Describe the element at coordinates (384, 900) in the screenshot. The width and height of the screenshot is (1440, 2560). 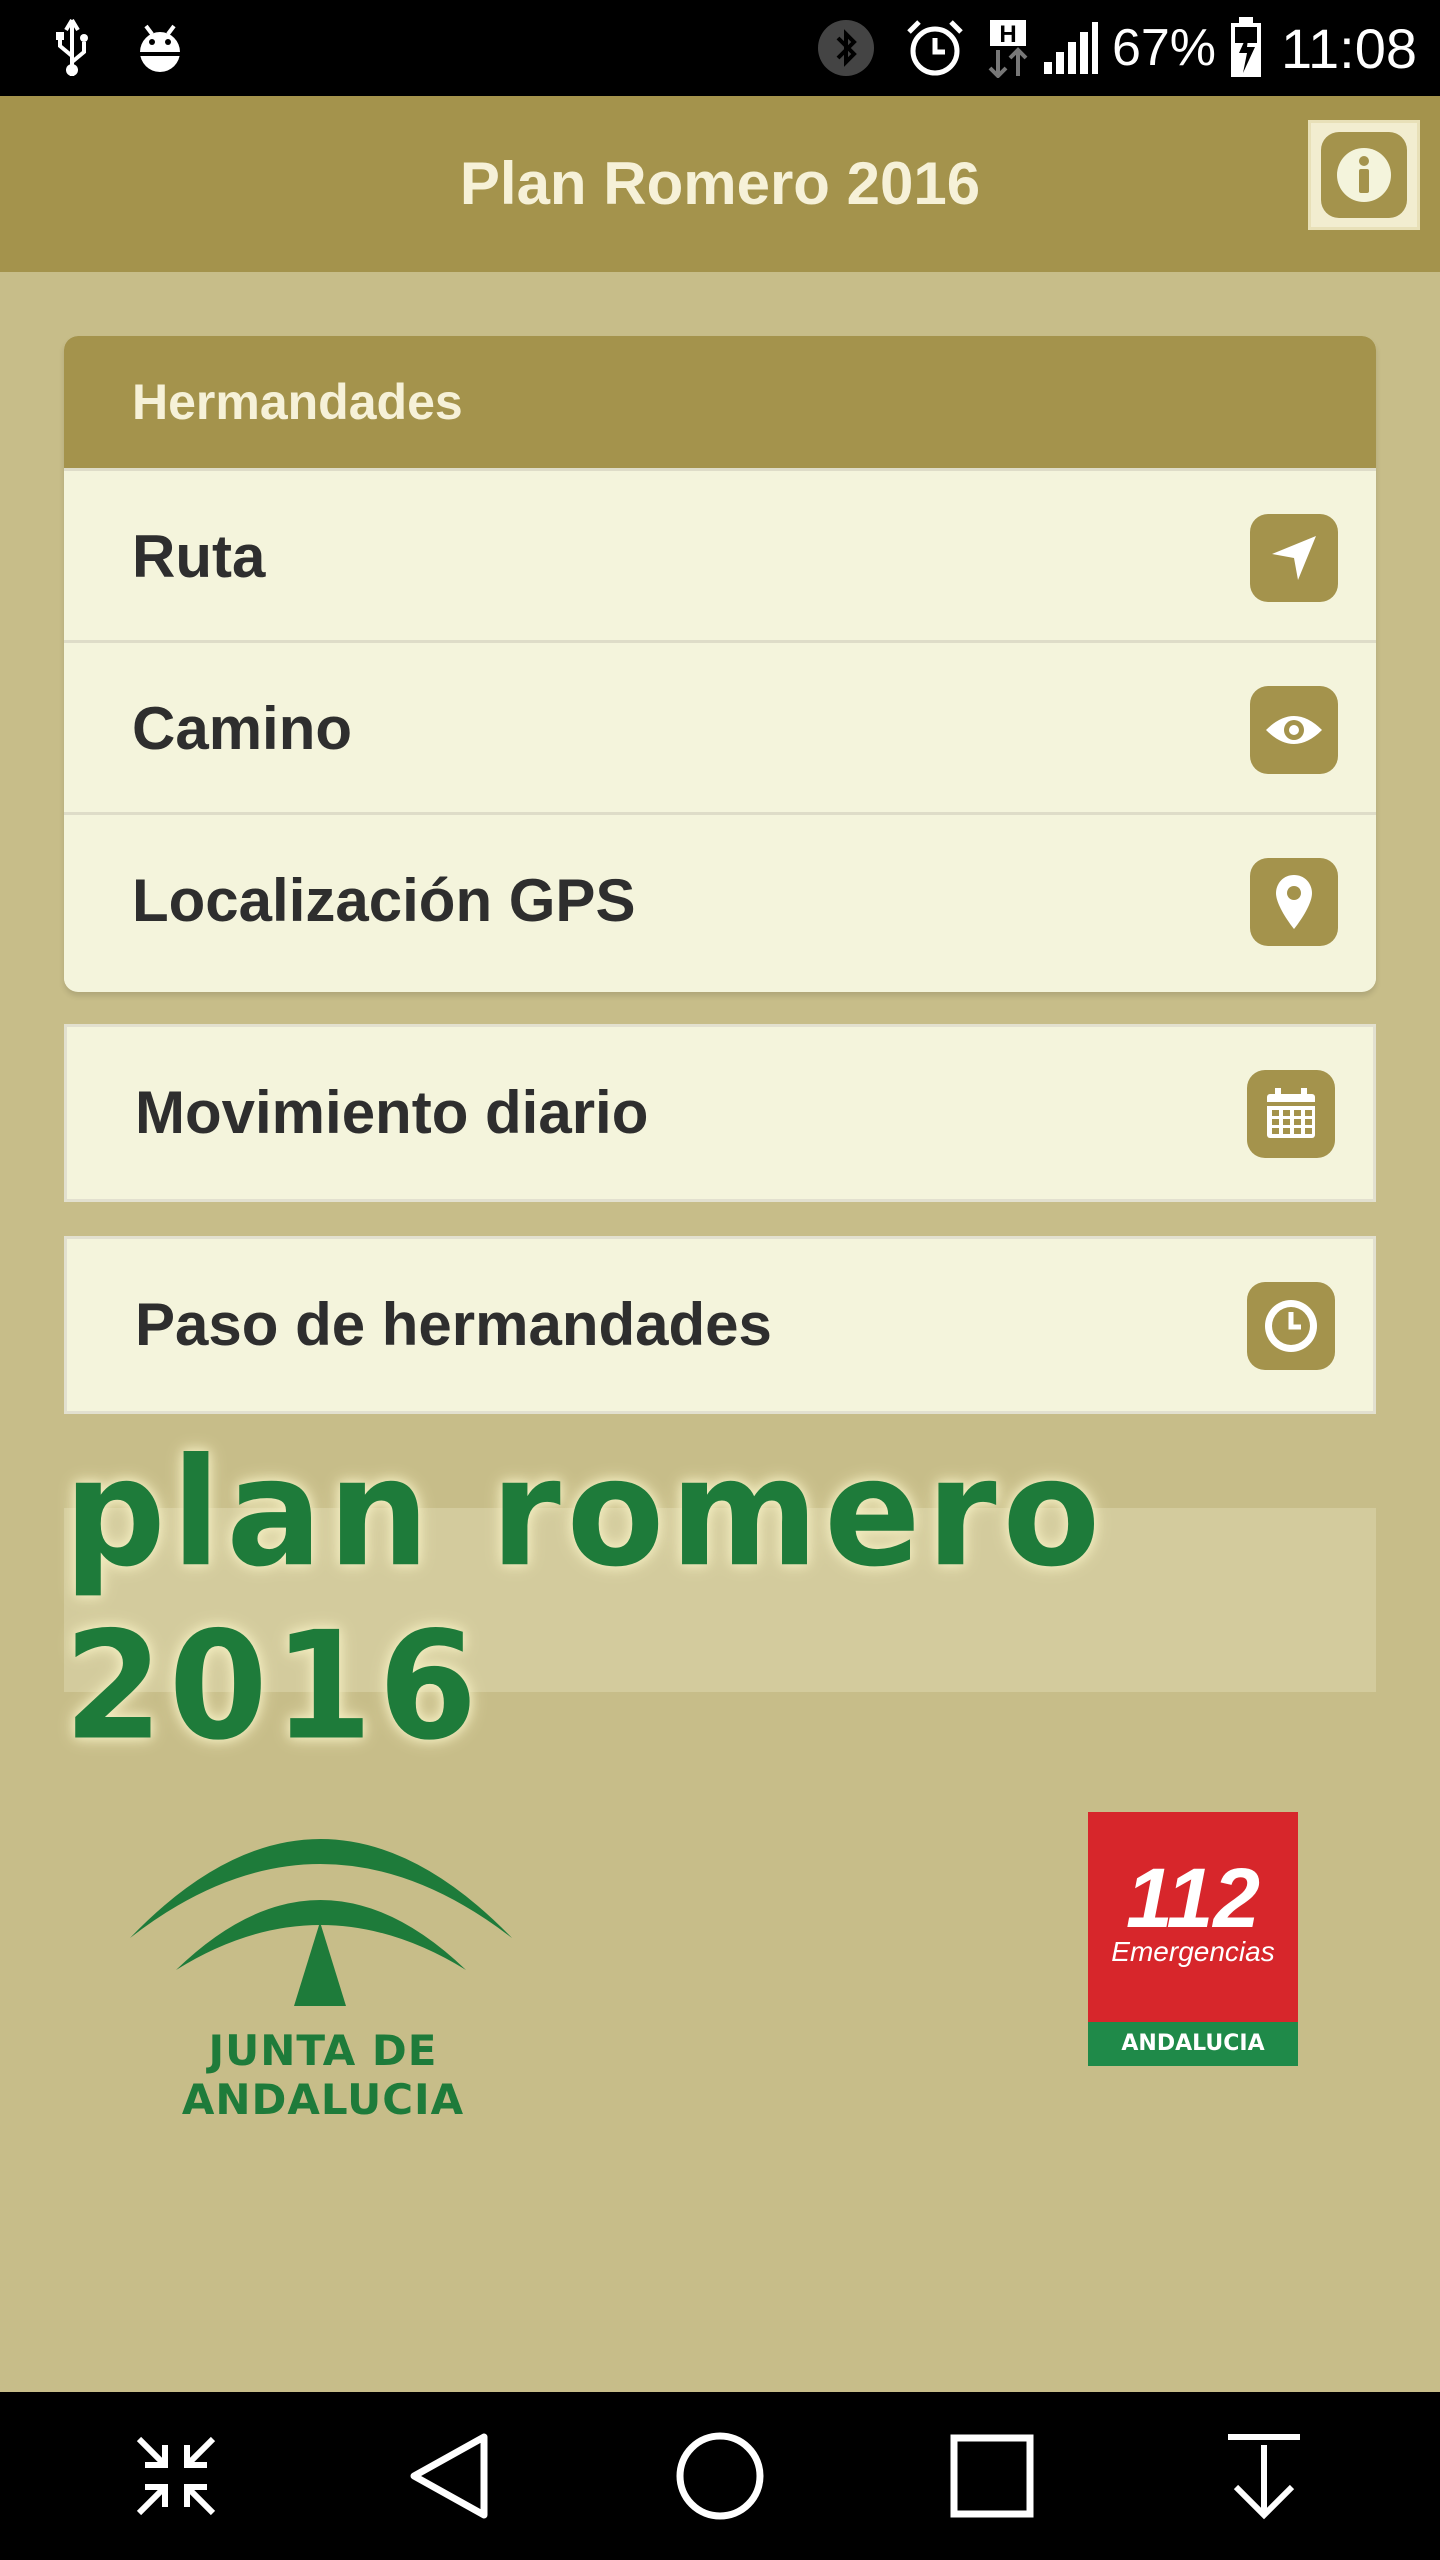
I see `menu-item-label: Localización GPS` at that location.